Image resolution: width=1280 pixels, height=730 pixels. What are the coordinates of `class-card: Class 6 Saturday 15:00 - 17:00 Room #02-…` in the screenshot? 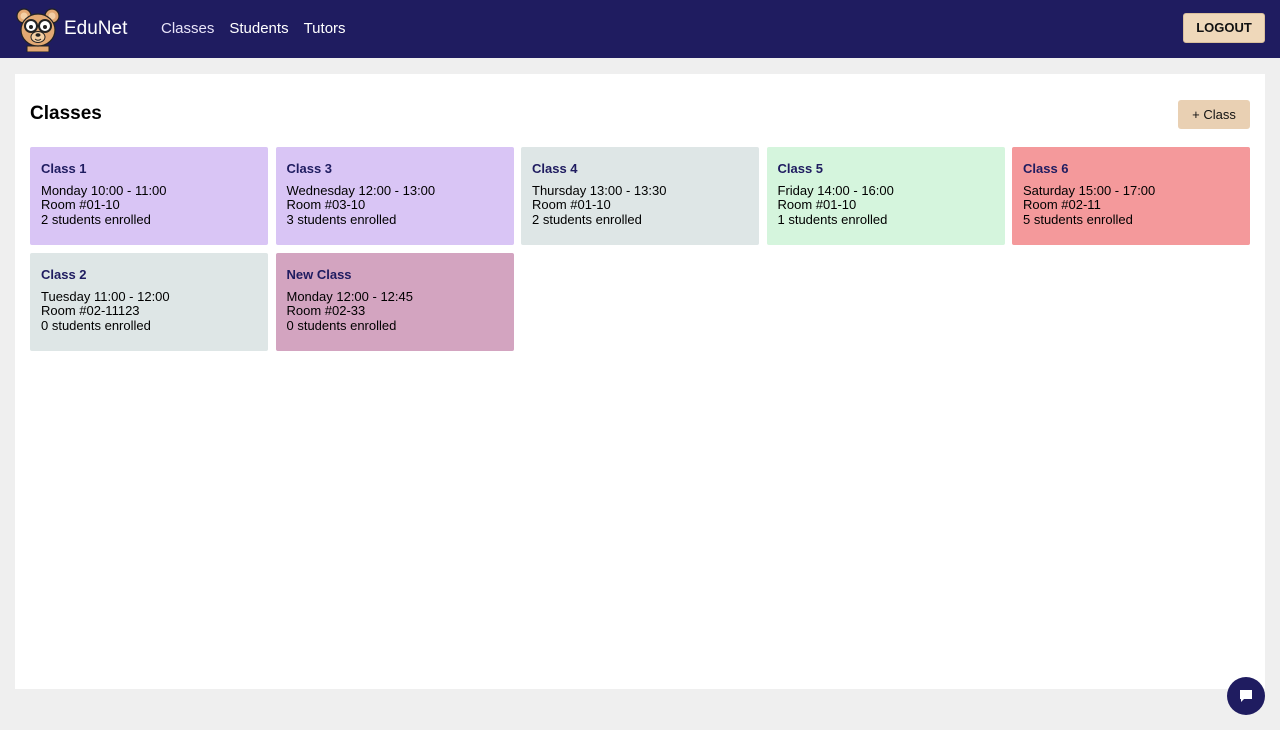 It's located at (1131, 196).